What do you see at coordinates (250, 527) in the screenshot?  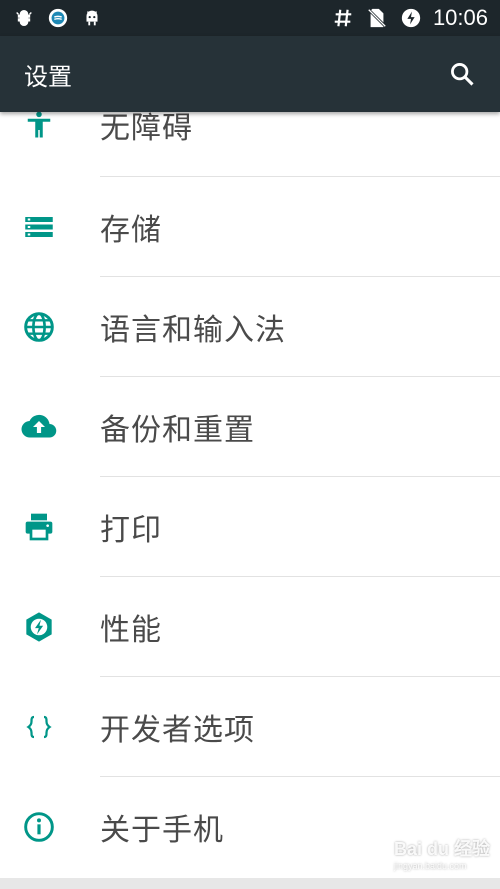 I see `settings-item-print: 打印` at bounding box center [250, 527].